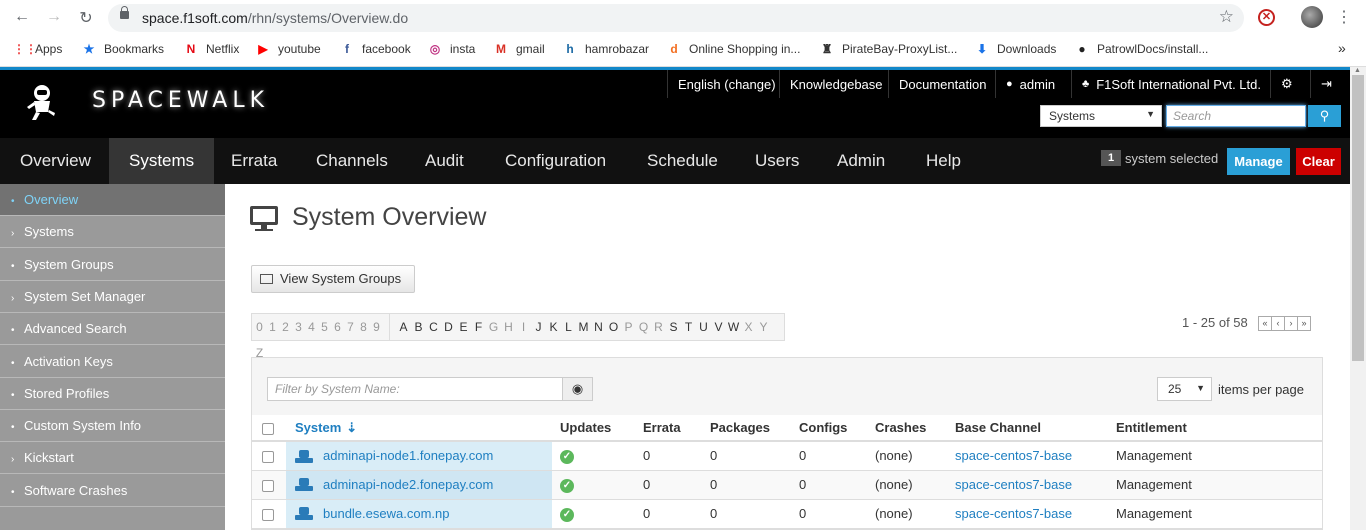  Describe the element at coordinates (386, 513) in the screenshot. I see `system-name-link: bundle.esewa.com.np` at that location.